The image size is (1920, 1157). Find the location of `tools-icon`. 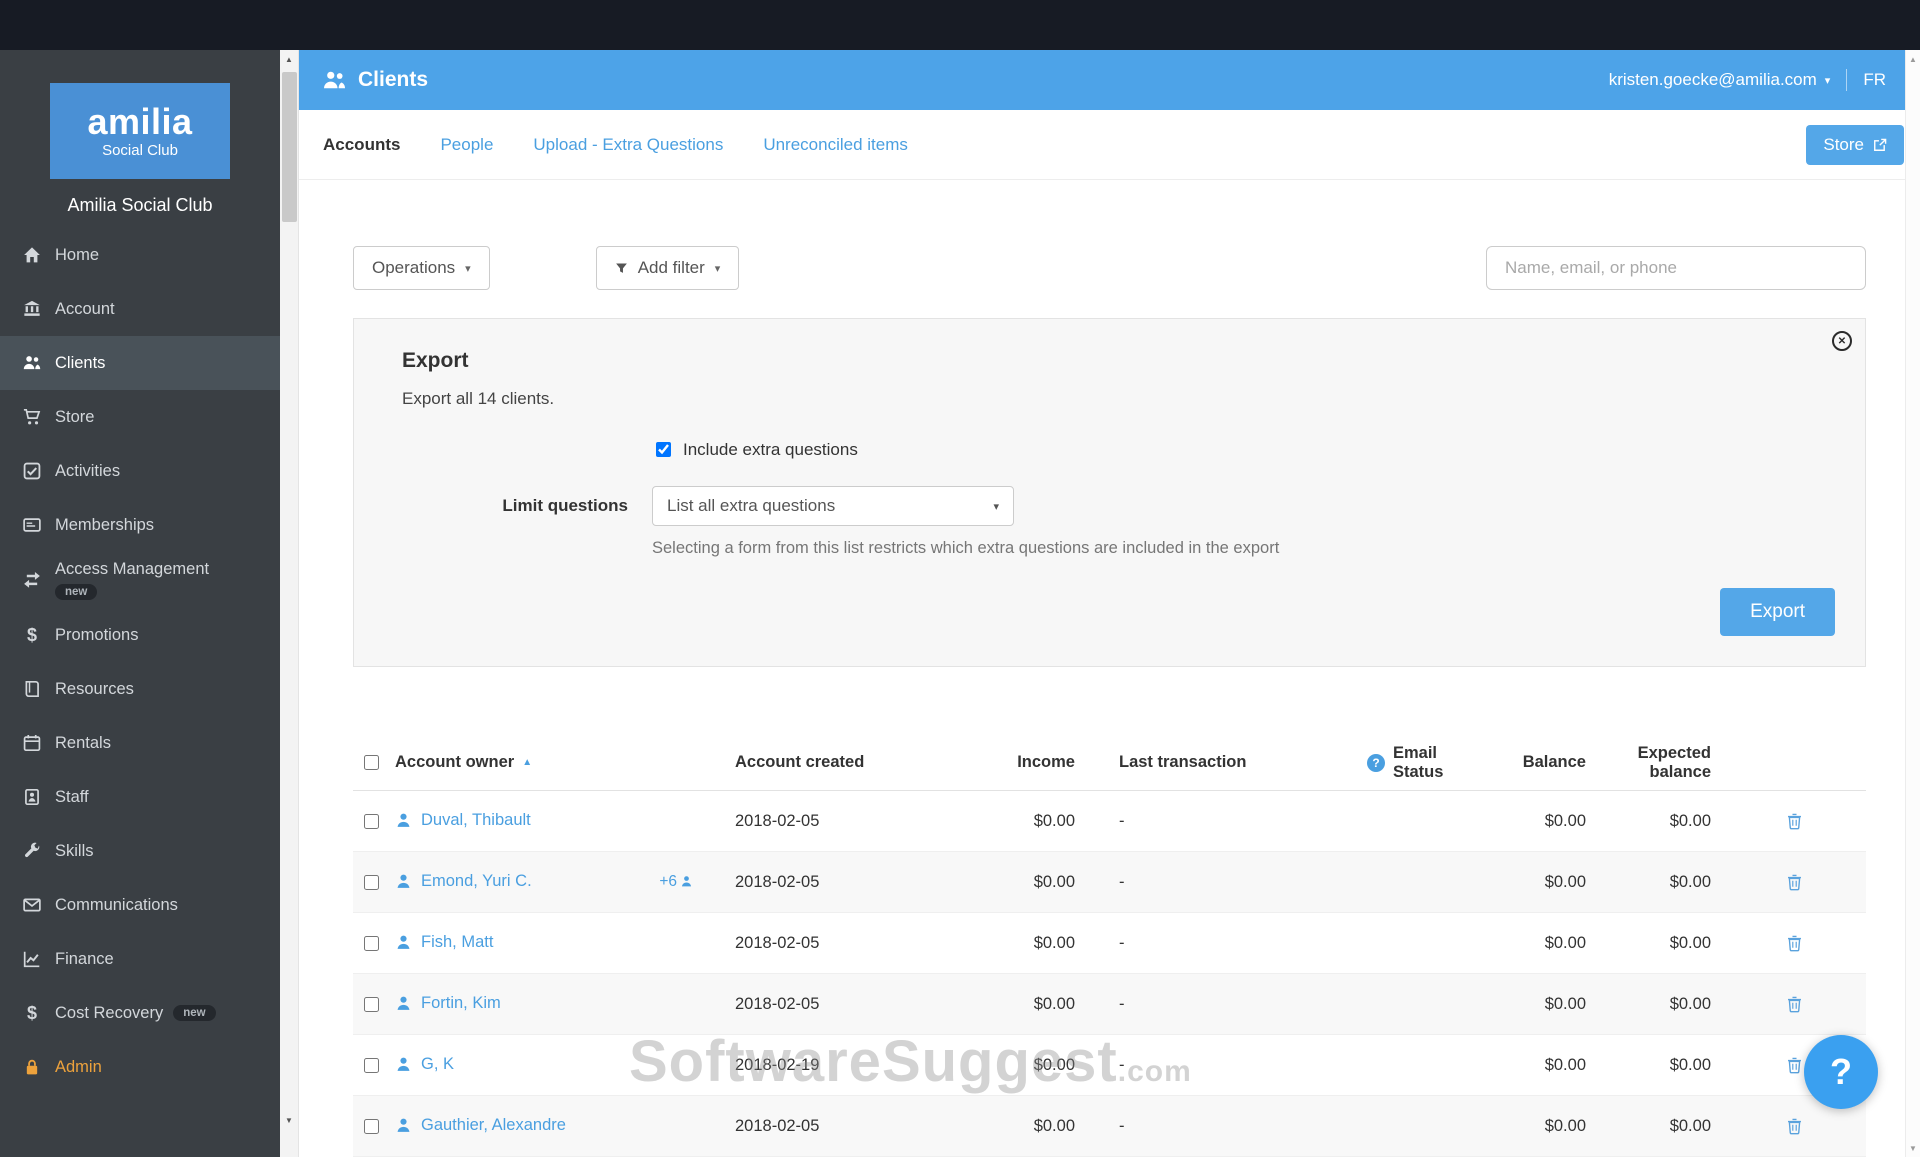

tools-icon is located at coordinates (32, 851).